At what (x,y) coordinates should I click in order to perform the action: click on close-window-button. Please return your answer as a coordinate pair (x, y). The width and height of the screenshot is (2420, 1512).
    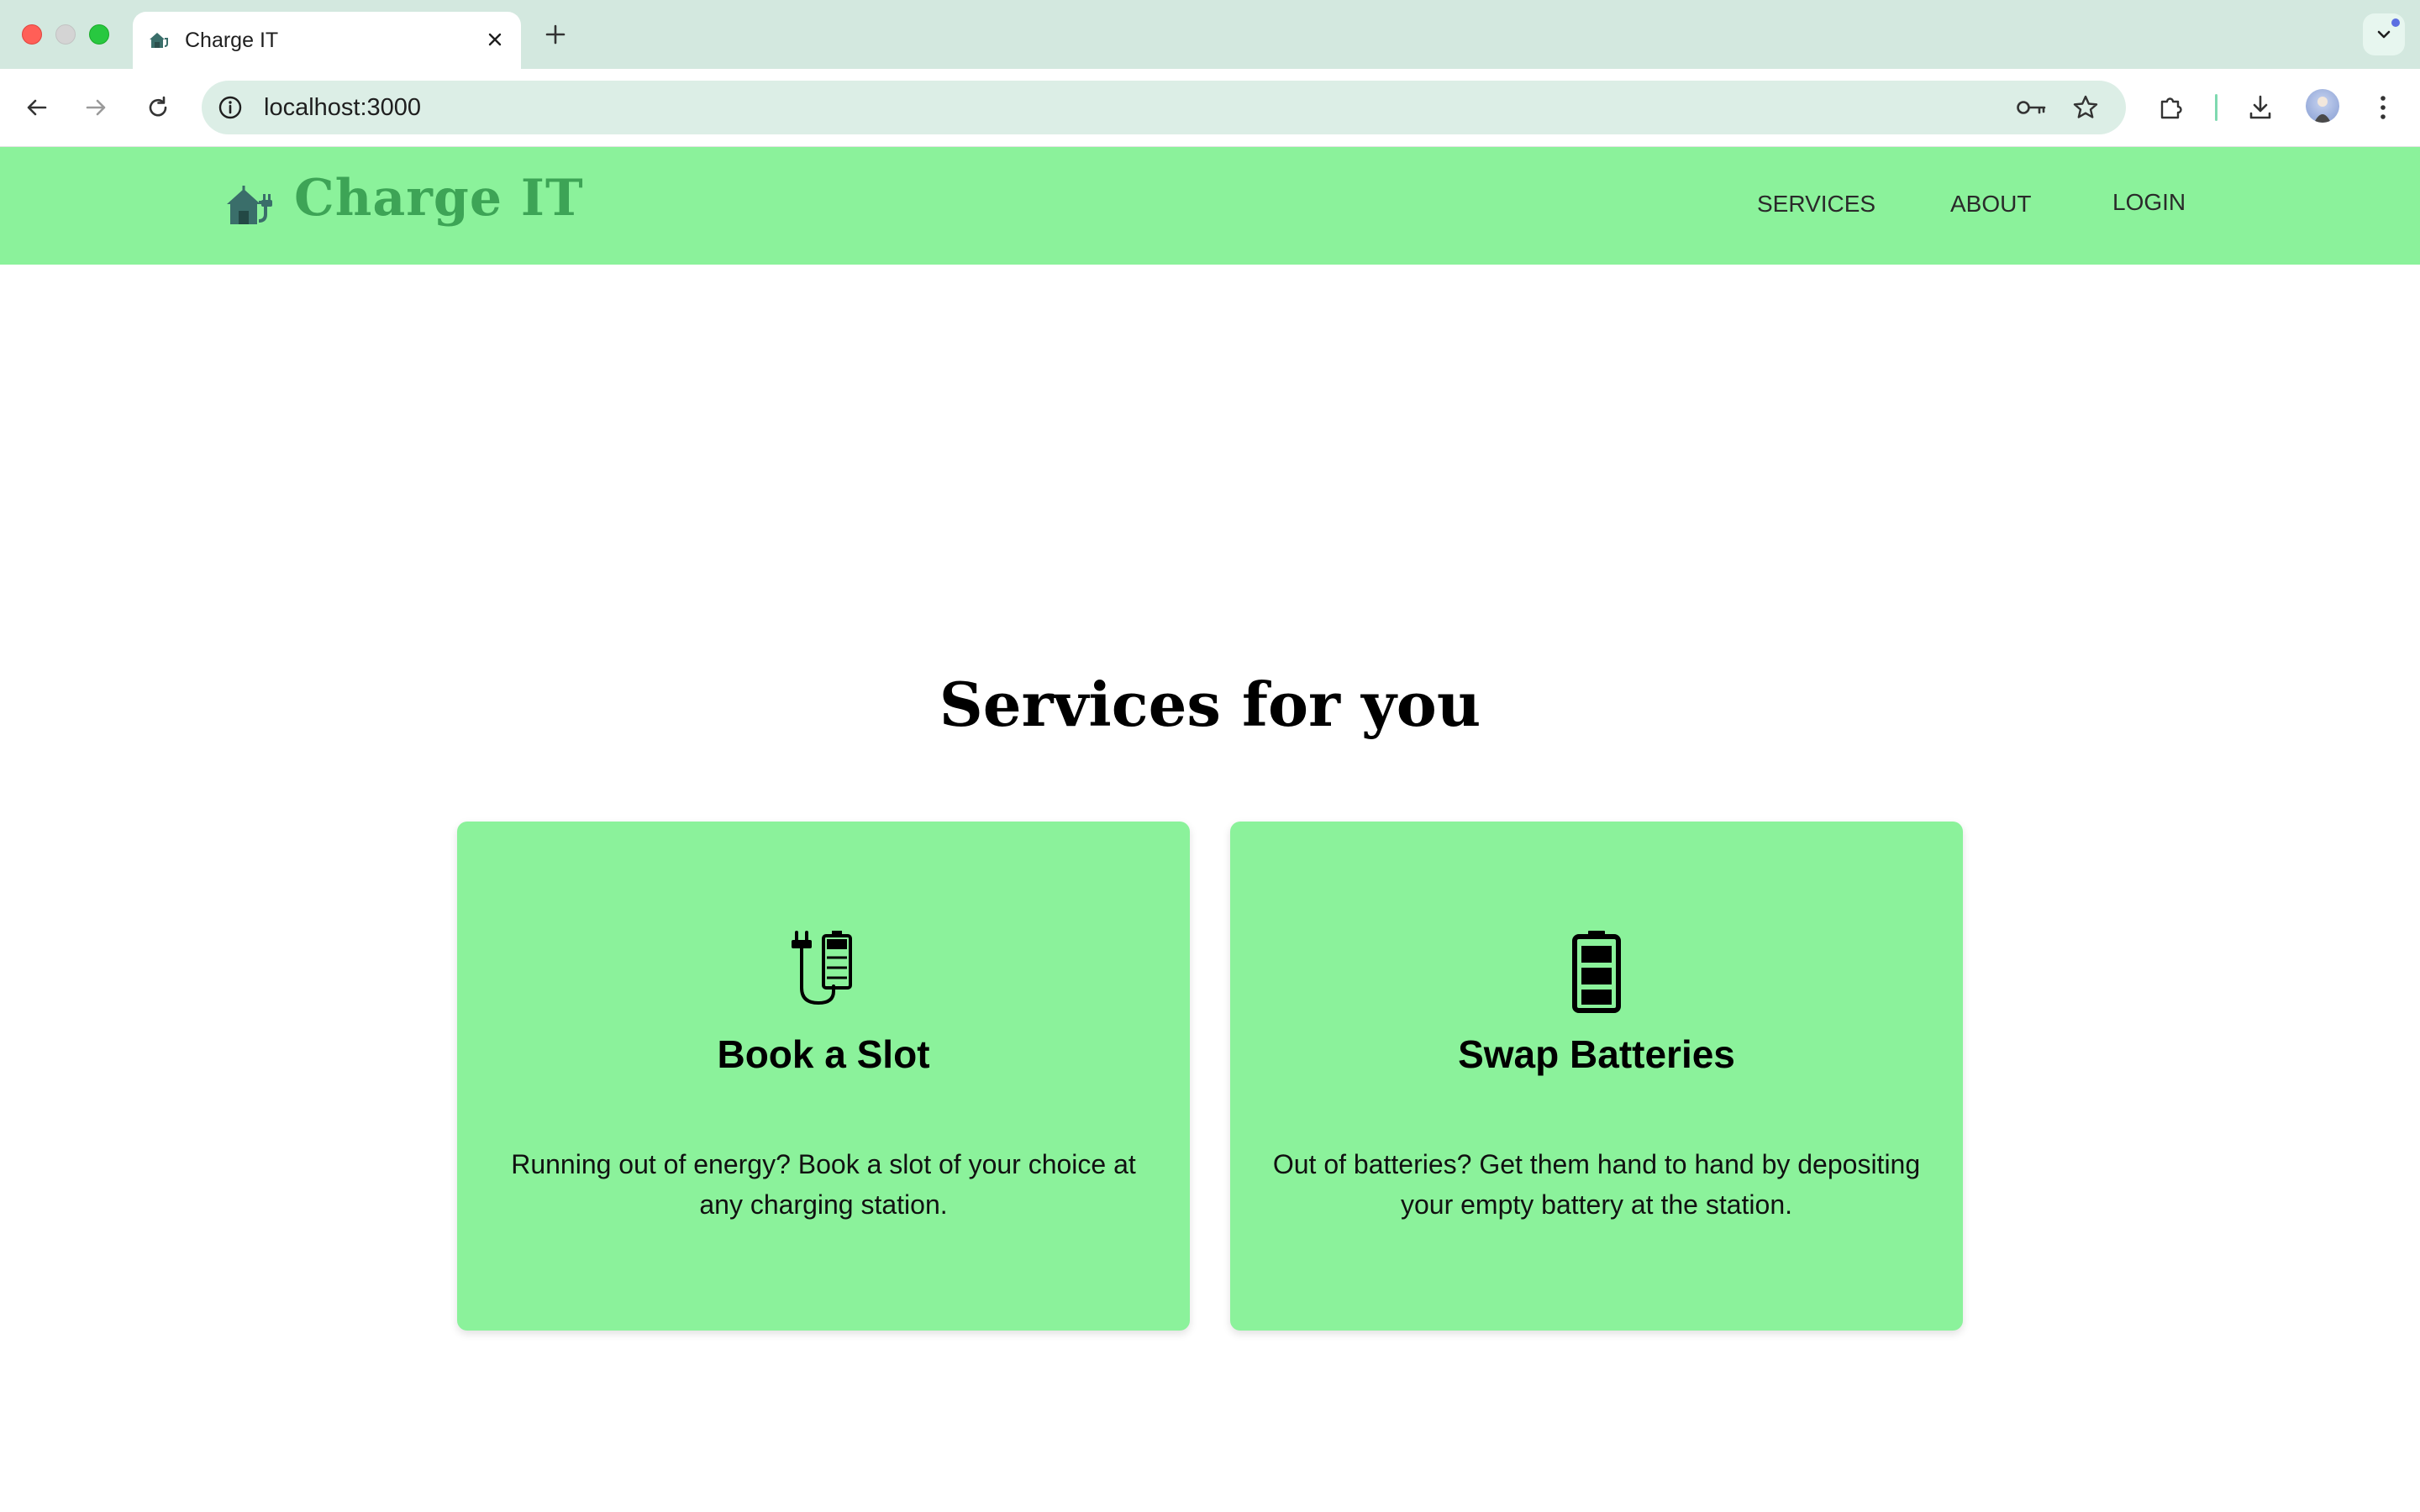
    Looking at the image, I should click on (32, 34).